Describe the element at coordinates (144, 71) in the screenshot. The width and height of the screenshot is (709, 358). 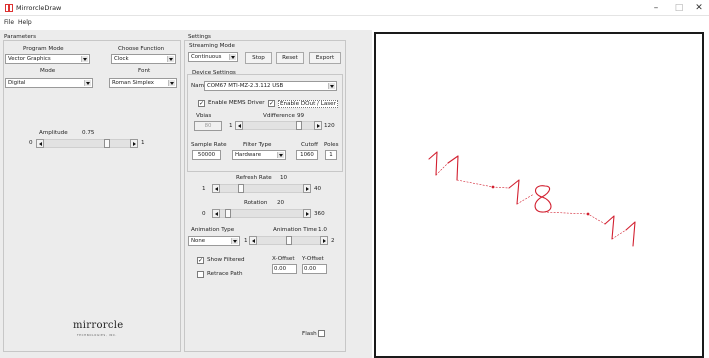
I see `font-label: Font` at that location.